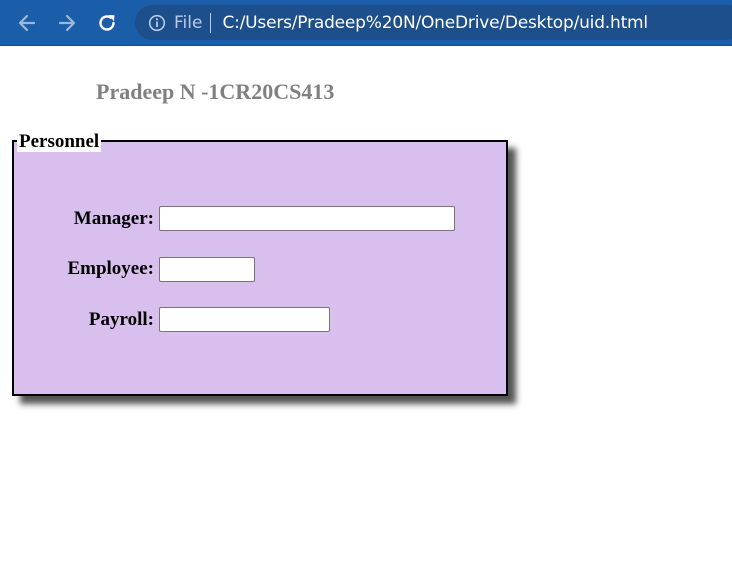 The width and height of the screenshot is (732, 581). What do you see at coordinates (121, 319) in the screenshot?
I see `payroll-label: Payroll:` at bounding box center [121, 319].